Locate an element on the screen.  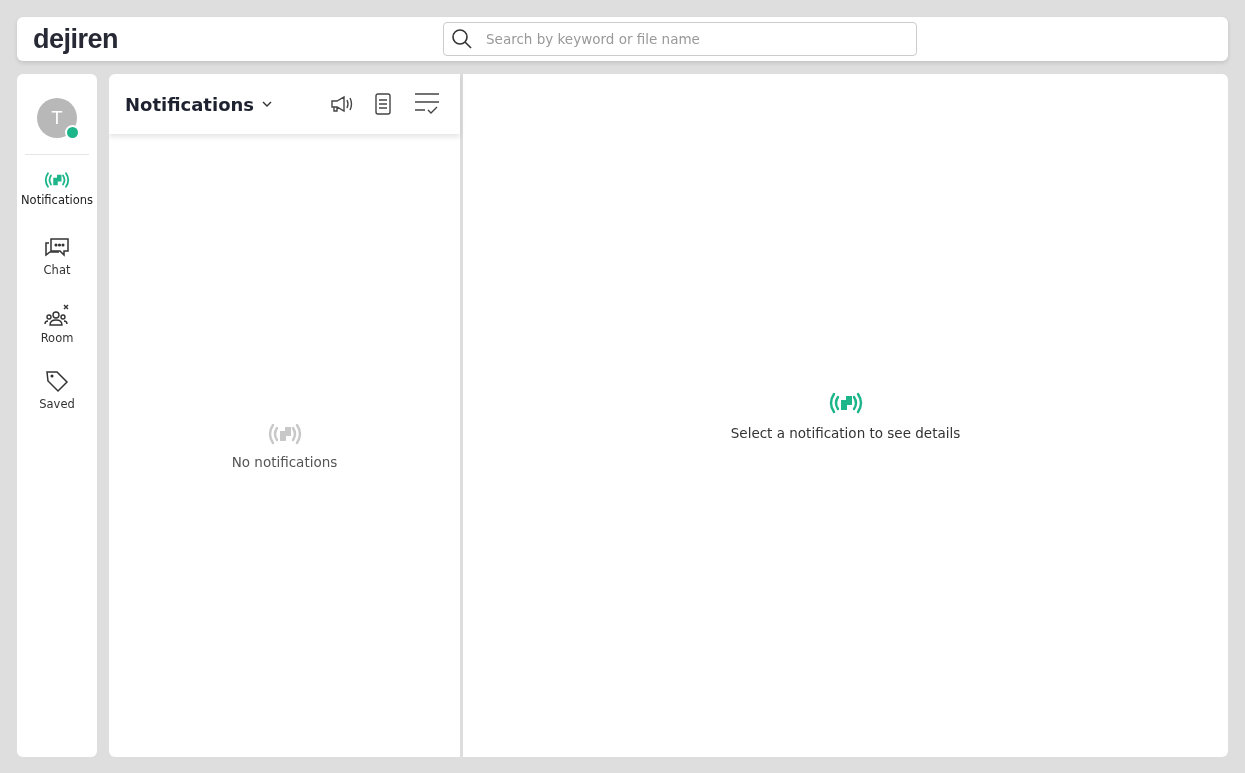
empty-message: No notifications is located at coordinates (284, 461).